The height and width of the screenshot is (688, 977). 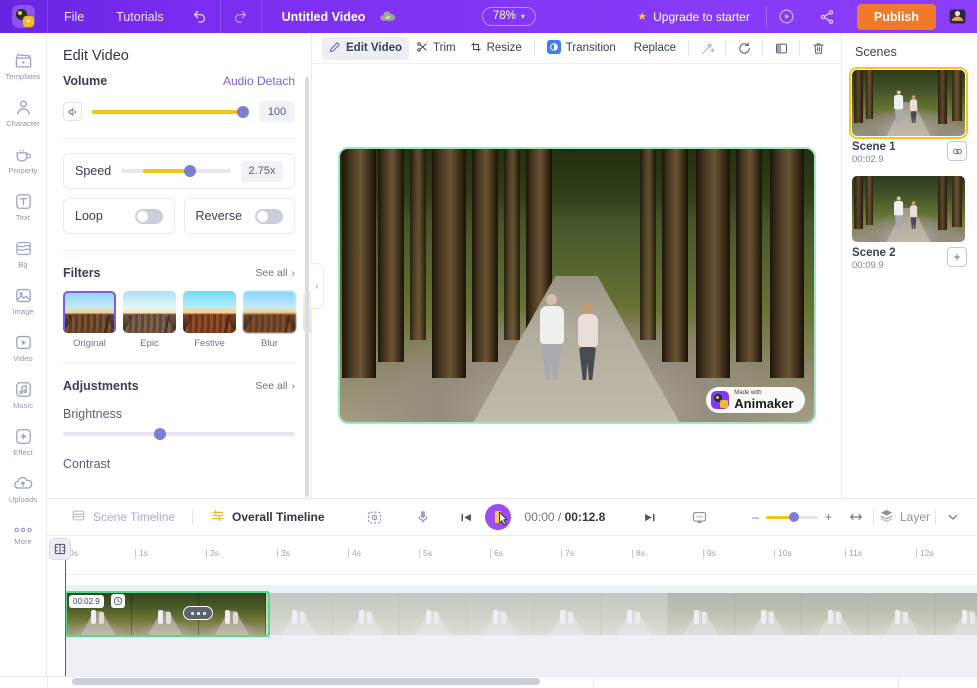 I want to click on play-preview-icon, so click(x=787, y=16).